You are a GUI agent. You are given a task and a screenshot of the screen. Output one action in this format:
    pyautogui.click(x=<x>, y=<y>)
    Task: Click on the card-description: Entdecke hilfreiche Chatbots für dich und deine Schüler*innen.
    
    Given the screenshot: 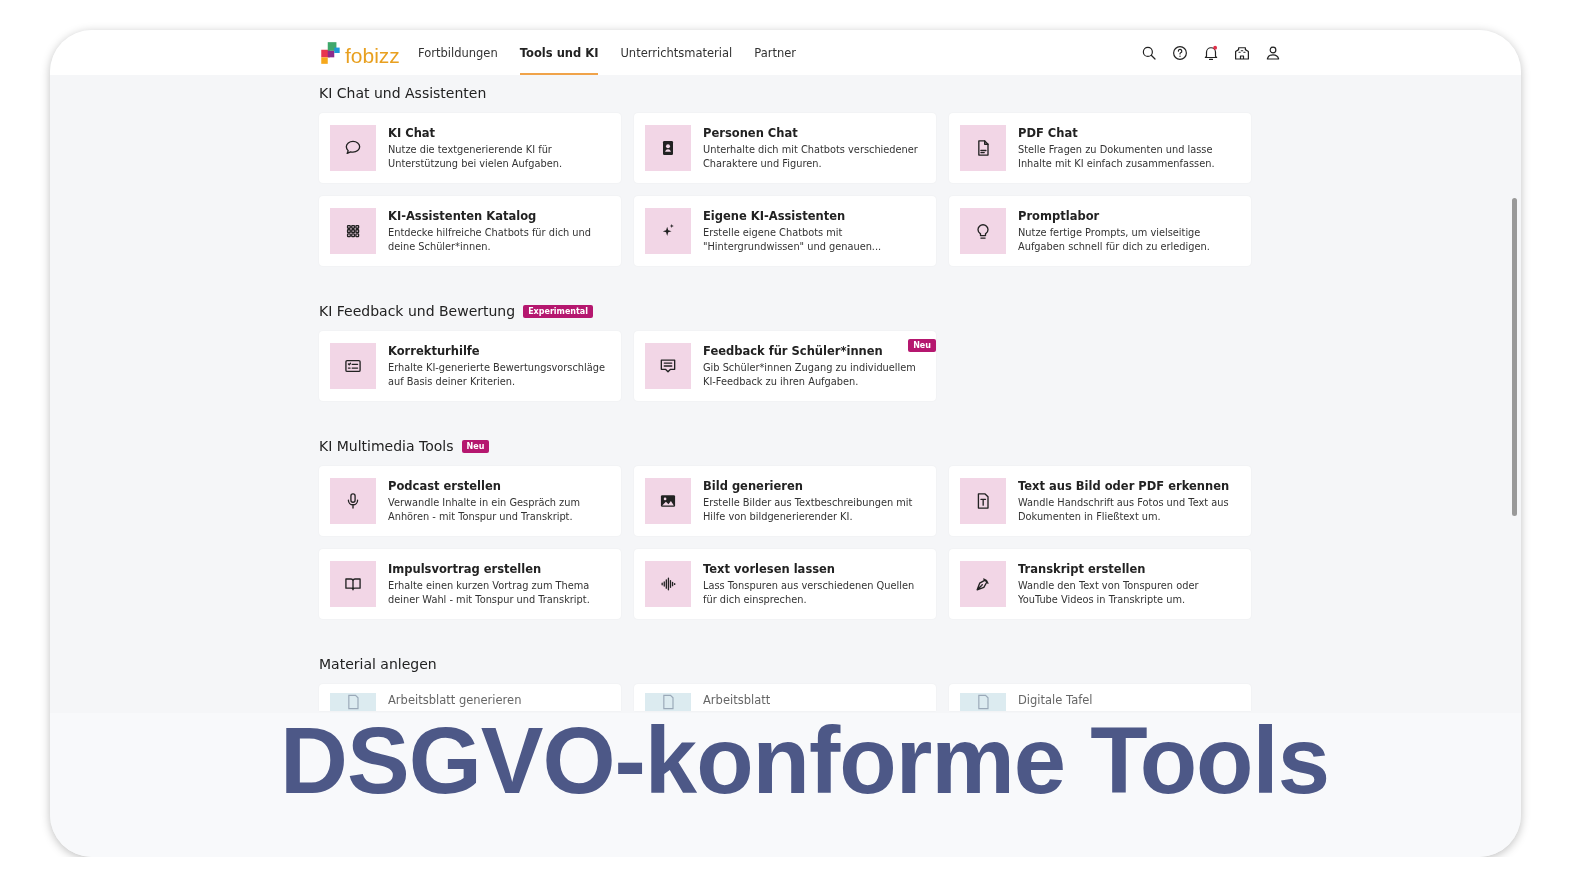 What is the action you would take?
    pyautogui.click(x=490, y=239)
    